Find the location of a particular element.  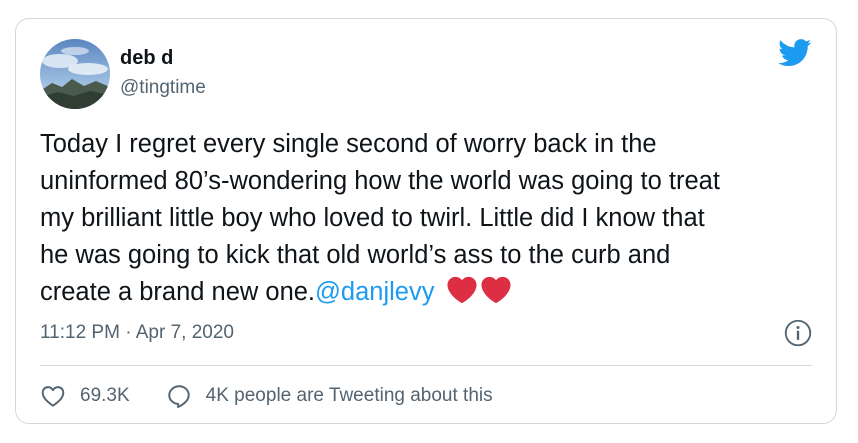

tweet-actions: 69.3K 4K people are Tweeting about this is located at coordinates (266, 396).